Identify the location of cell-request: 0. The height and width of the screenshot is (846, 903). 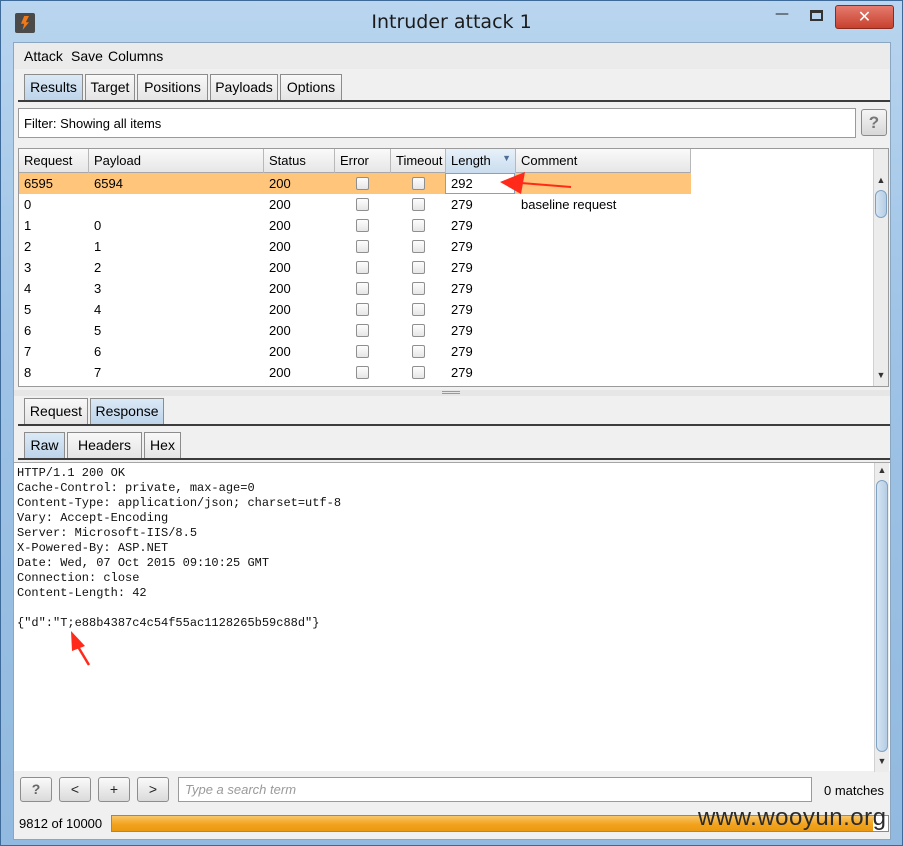
(28, 204).